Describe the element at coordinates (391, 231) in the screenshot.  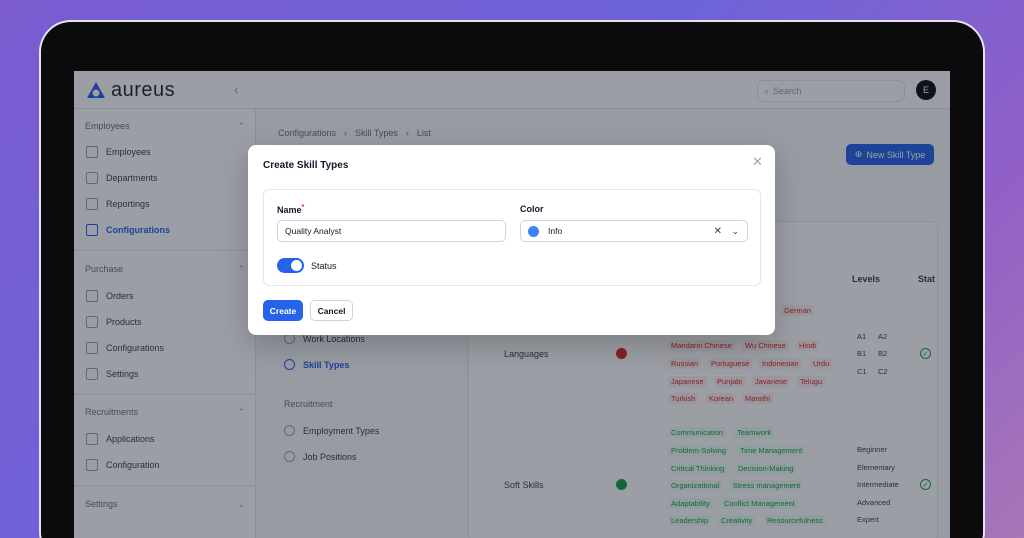
I see `name-field: Quality Analyst` at that location.